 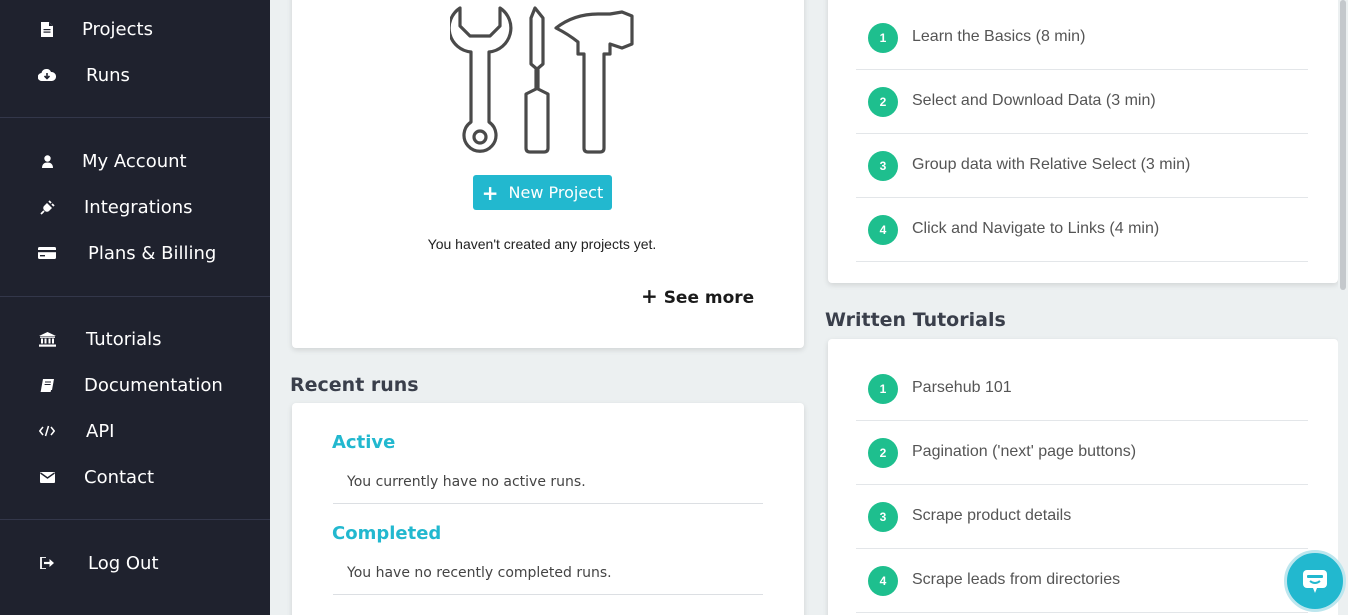 What do you see at coordinates (47, 563) in the screenshot?
I see `sign-out-icon` at bounding box center [47, 563].